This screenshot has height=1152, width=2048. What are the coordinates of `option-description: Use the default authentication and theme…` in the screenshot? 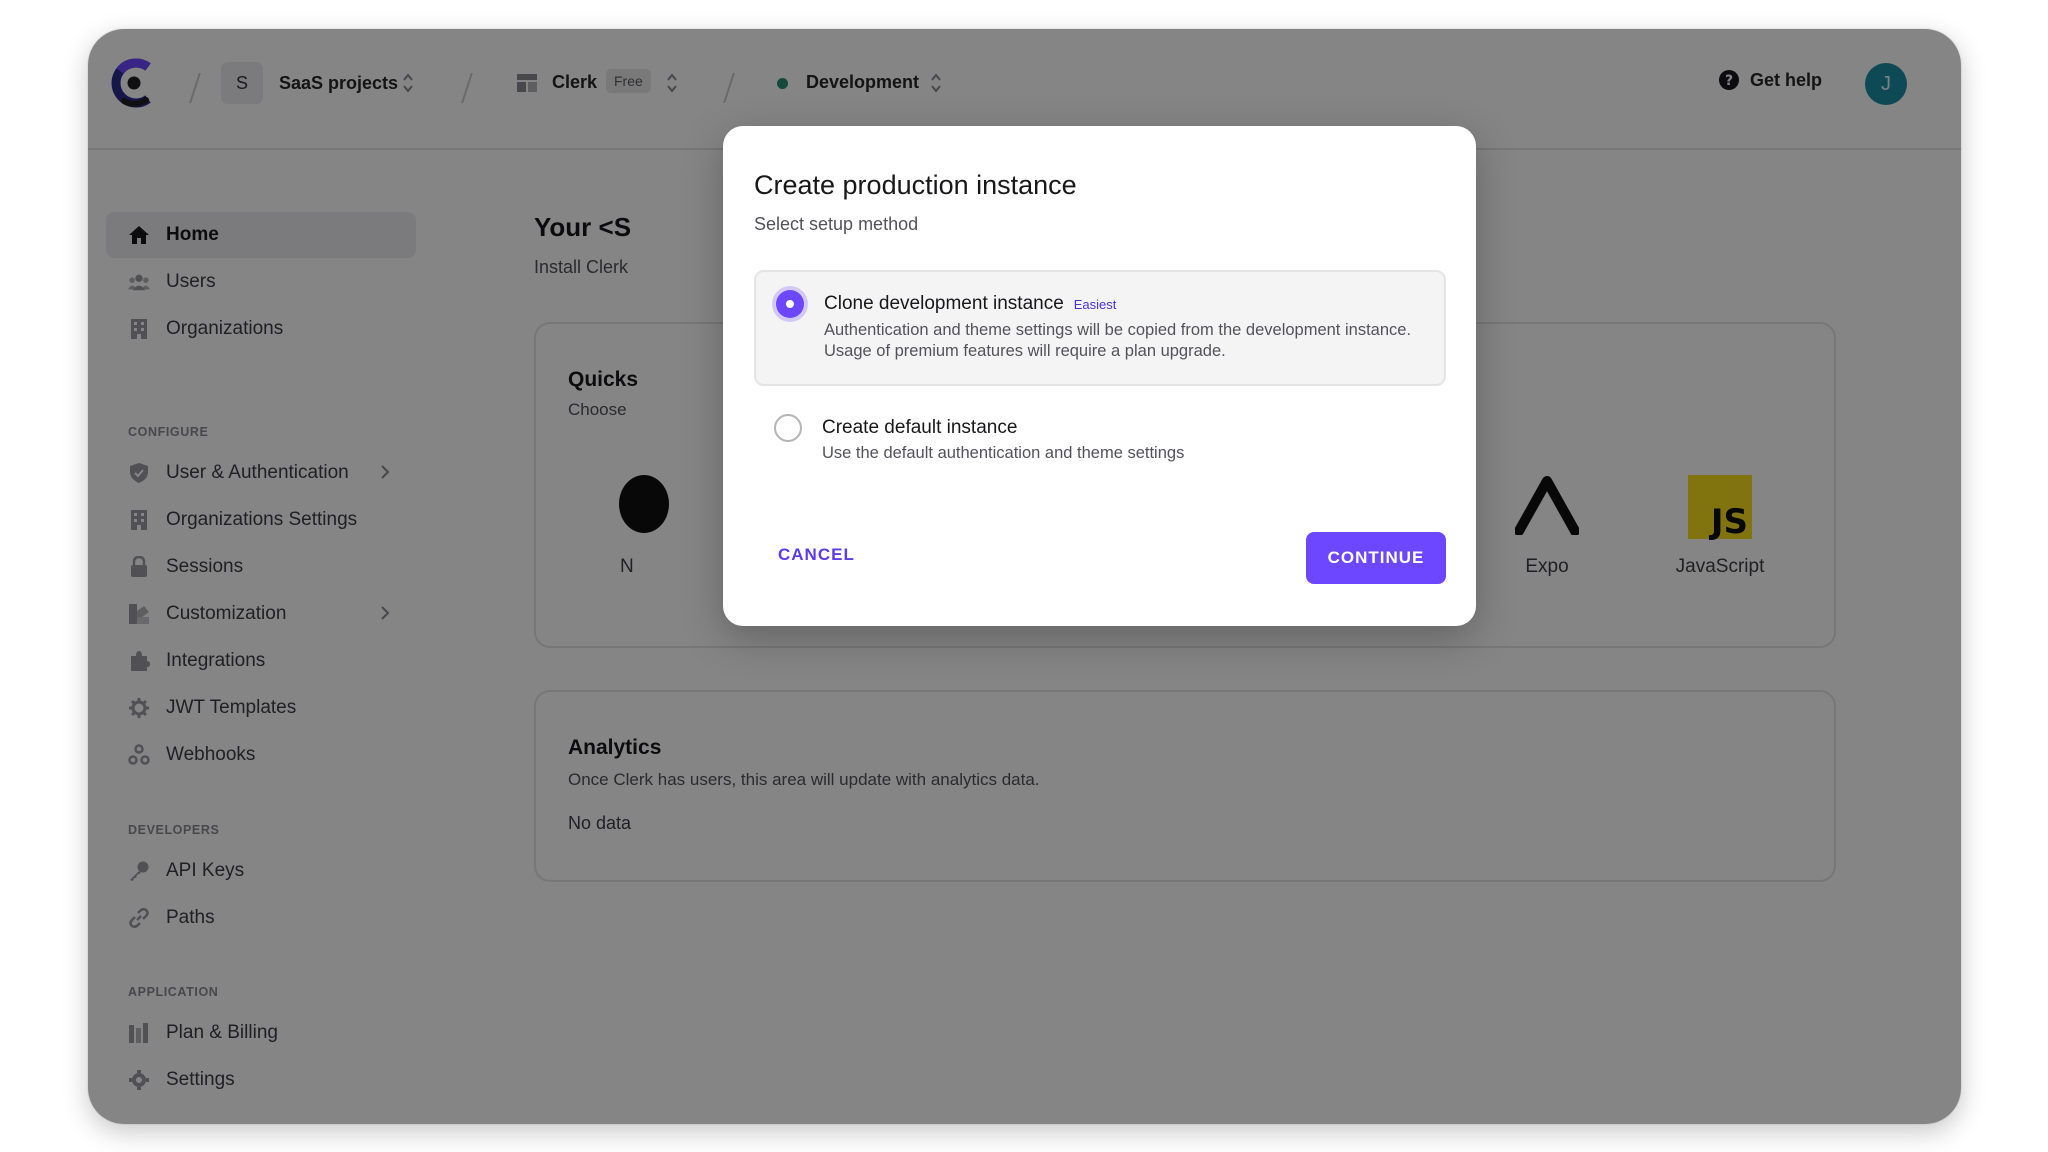 It's located at (1003, 453).